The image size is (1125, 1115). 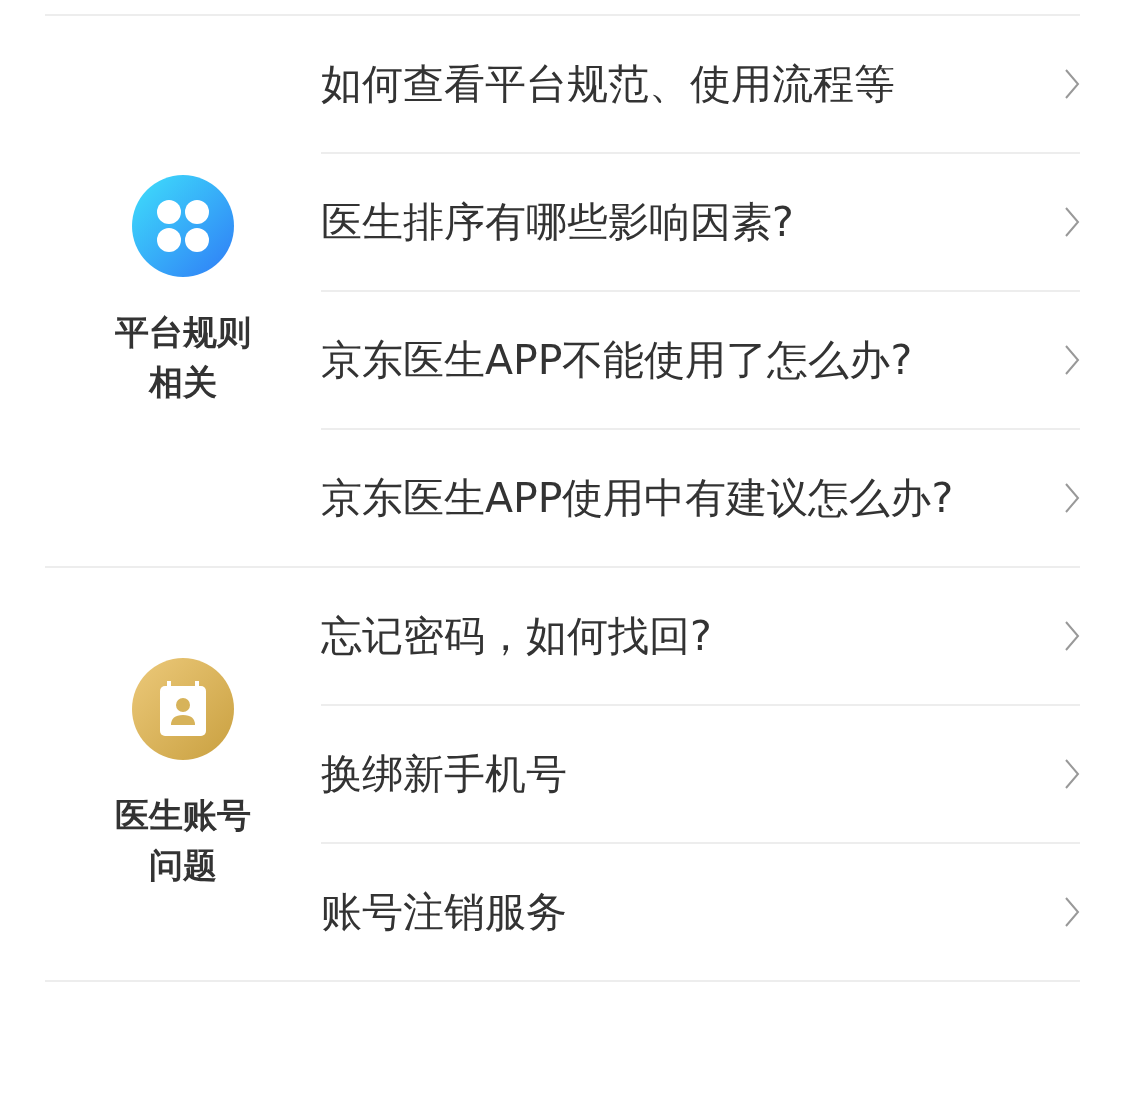 I want to click on question-item: 医生排序有哪些影响因素?, so click(x=700, y=221).